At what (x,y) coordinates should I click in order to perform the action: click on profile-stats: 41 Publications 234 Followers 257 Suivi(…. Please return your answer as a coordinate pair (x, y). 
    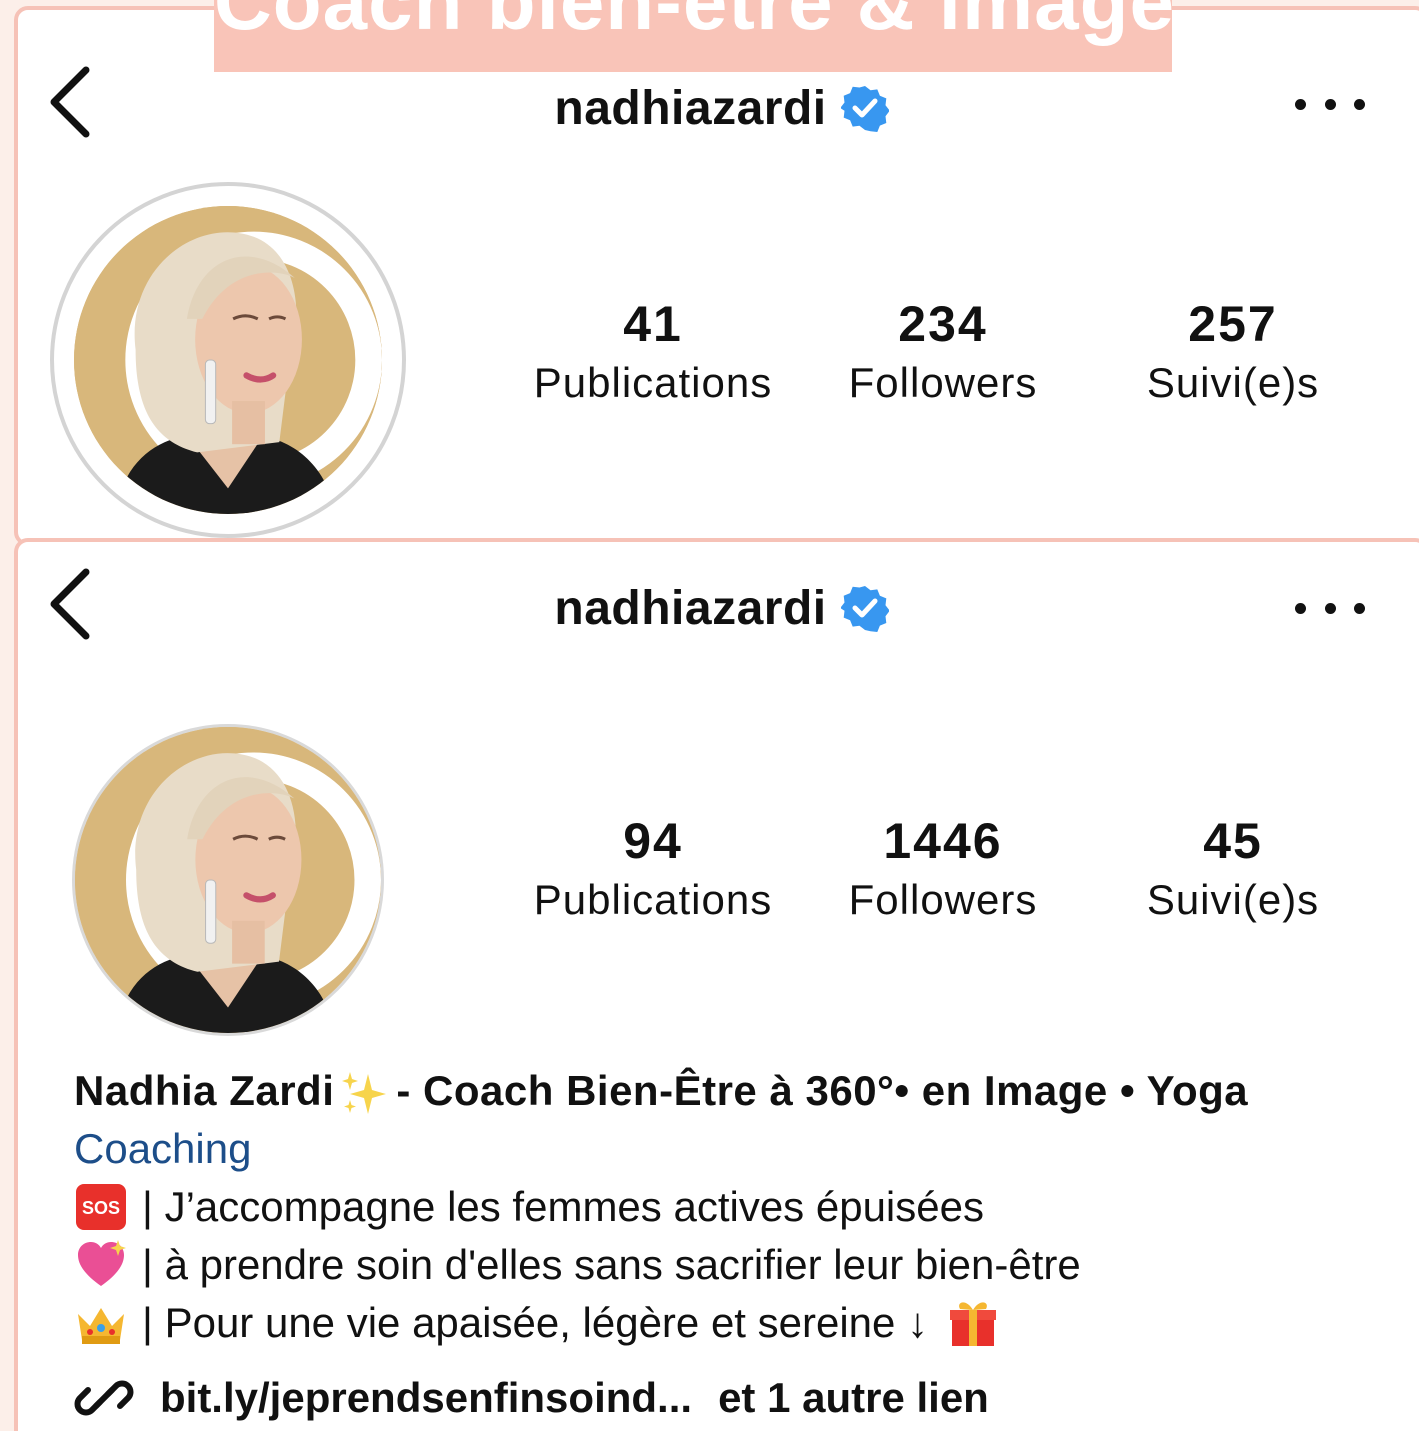
    Looking at the image, I should click on (943, 351).